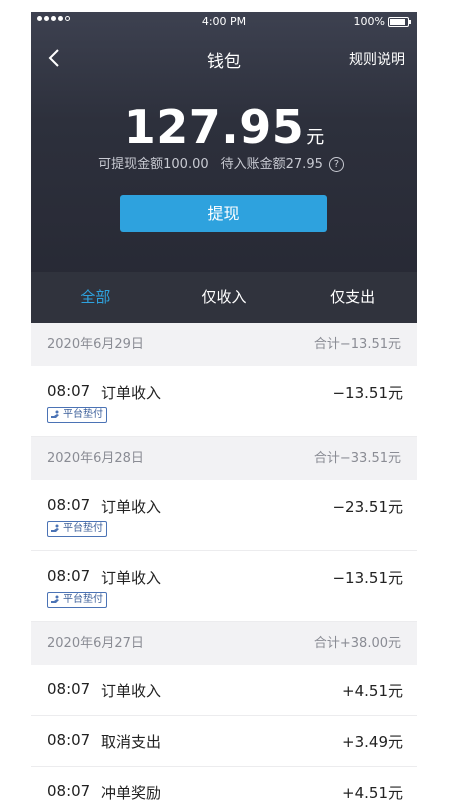 The height and width of the screenshot is (800, 449). I want to click on balance-display: 127.95 元, so click(224, 127).